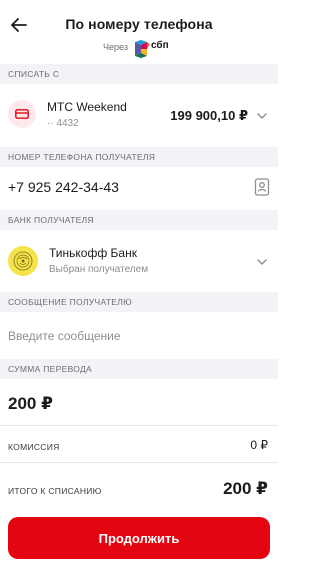  I want to click on via-label: Через, so click(115, 47).